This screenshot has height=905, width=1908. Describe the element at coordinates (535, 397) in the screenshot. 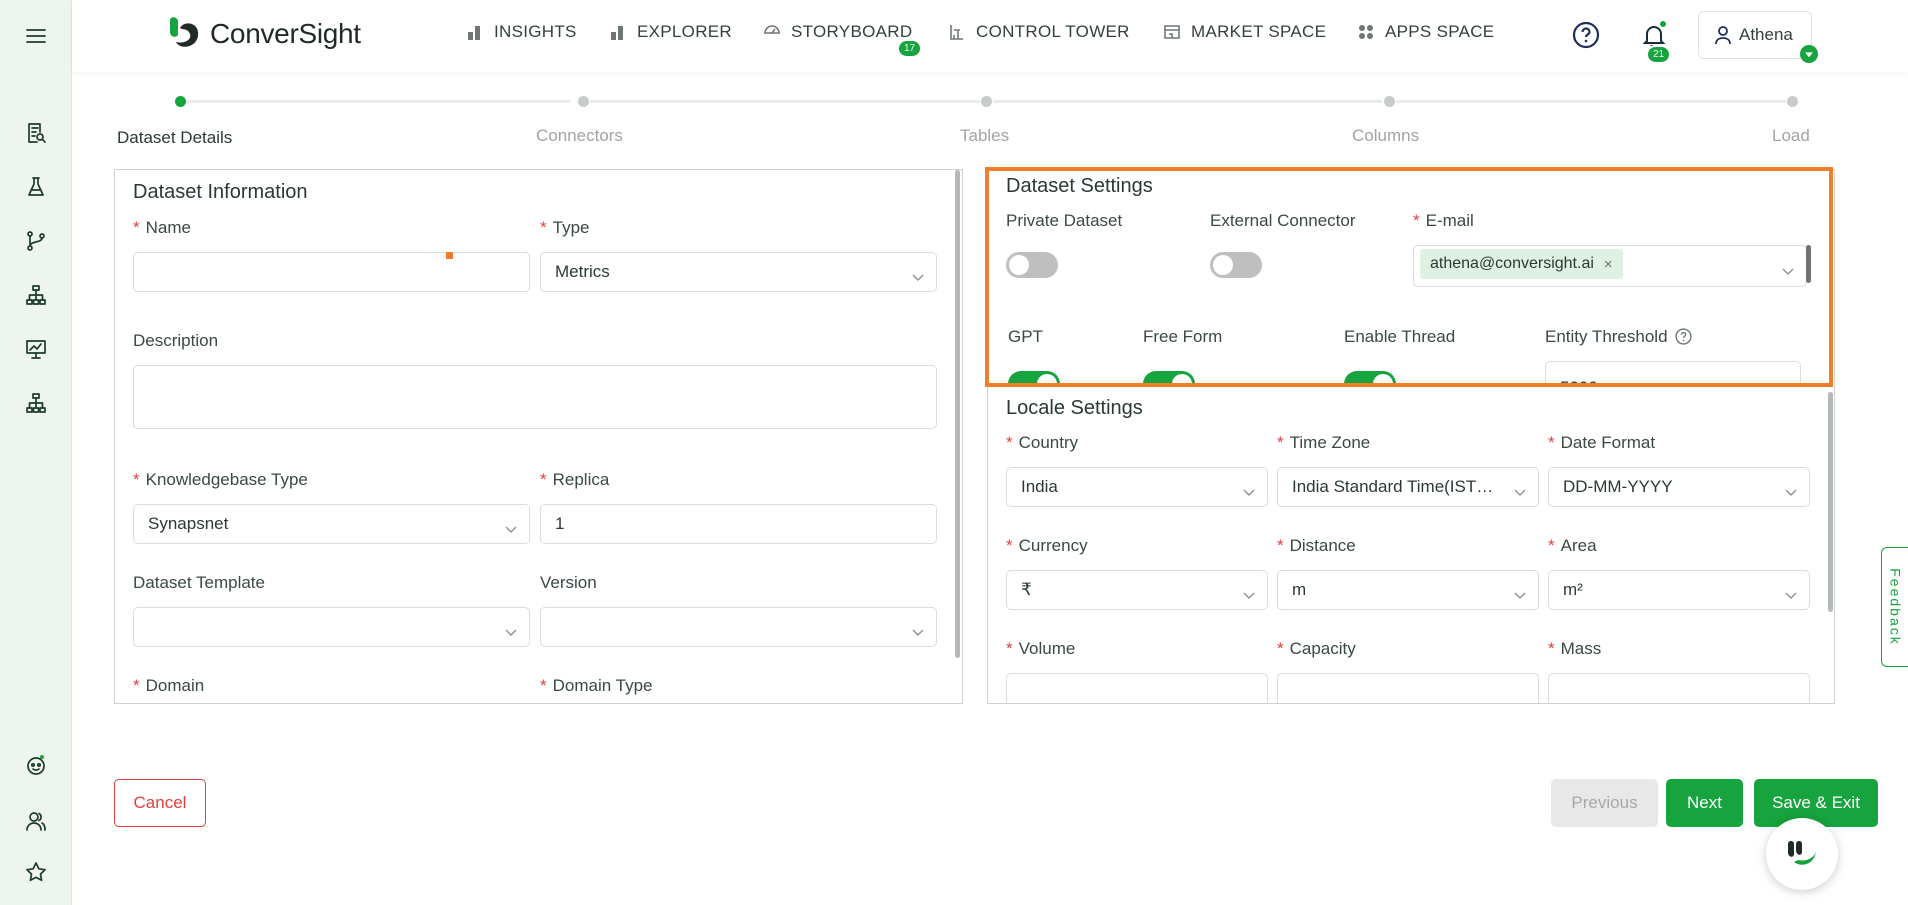

I see `description-textarea` at that location.